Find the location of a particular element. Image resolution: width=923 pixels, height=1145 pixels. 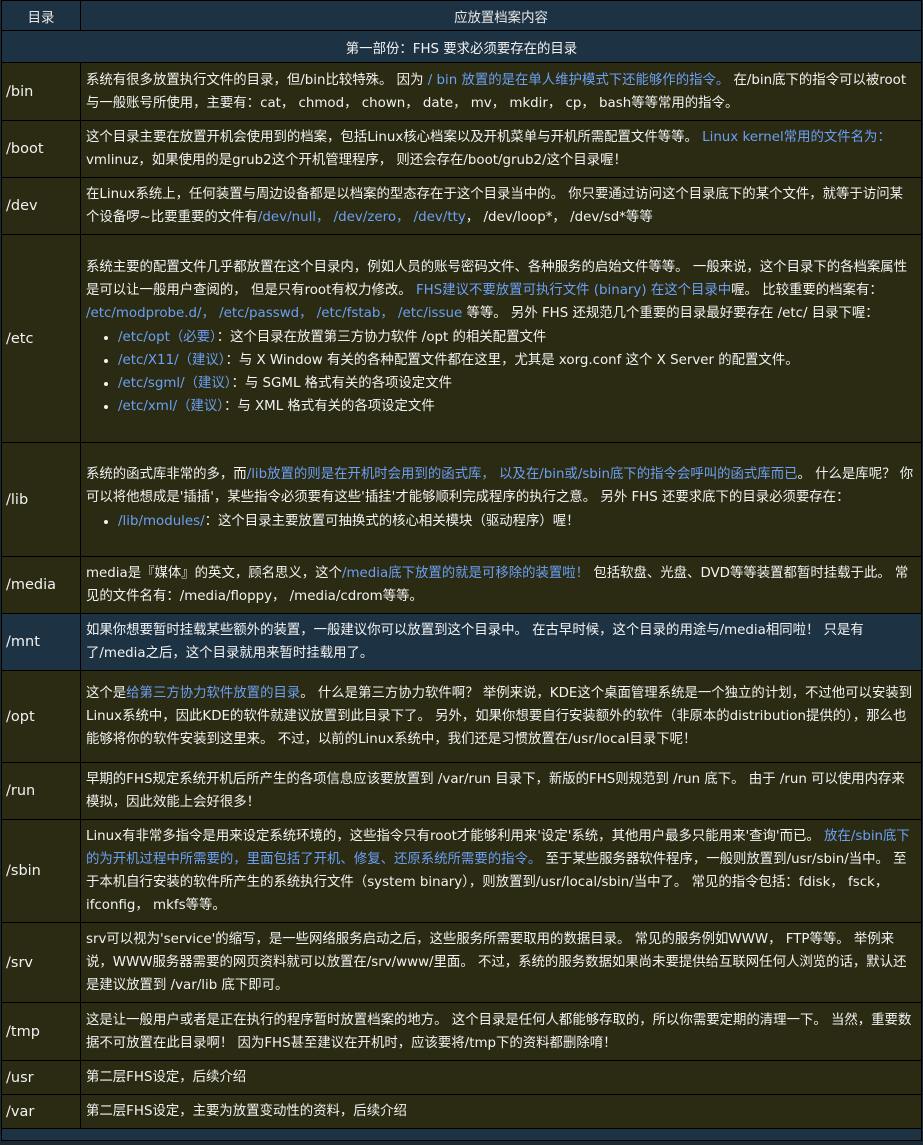

directory-name: /media is located at coordinates (41, 585).